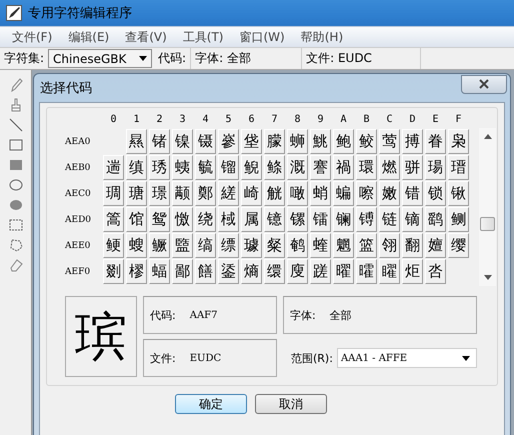  Describe the element at coordinates (366, 193) in the screenshot. I see `character-cell: 嚓` at that location.